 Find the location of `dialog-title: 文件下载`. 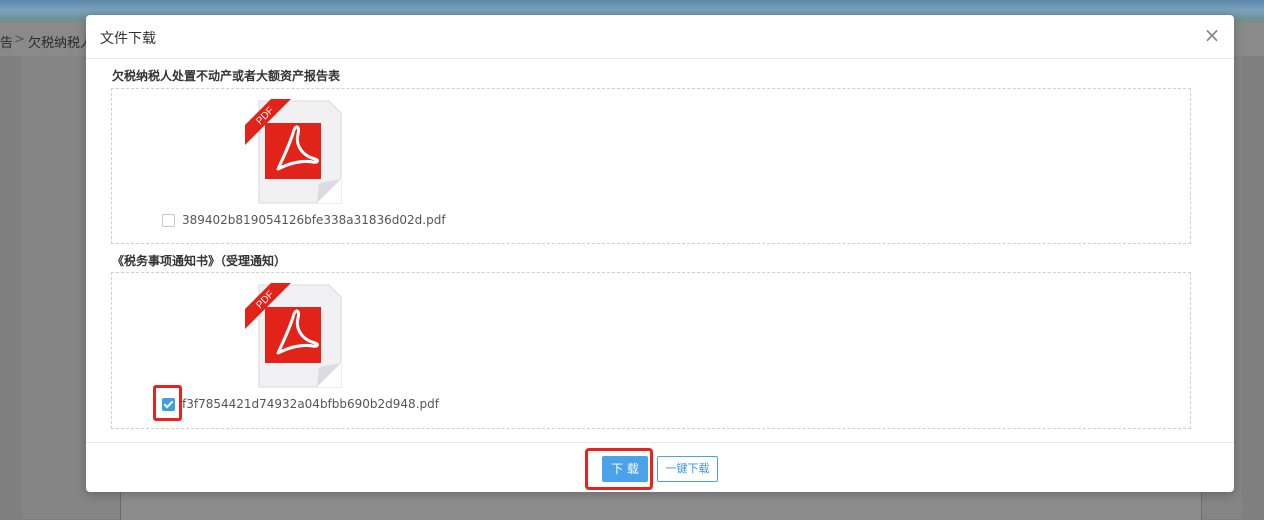

dialog-title: 文件下载 is located at coordinates (128, 39).